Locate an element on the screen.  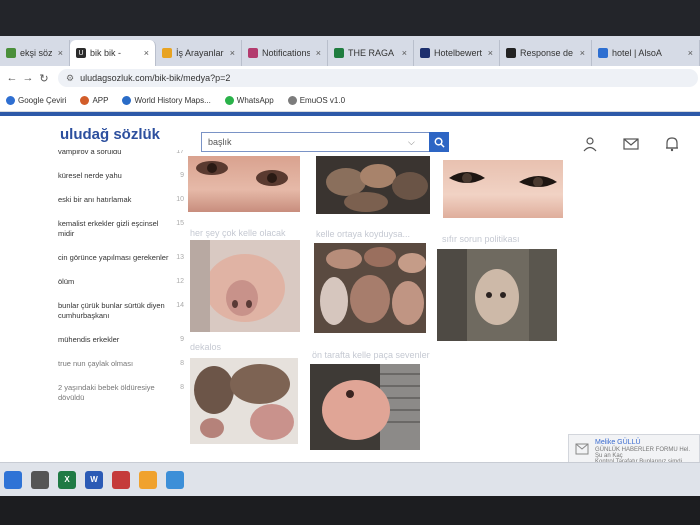
browser-tab: Ubik bik - × is located at coordinates (113, 53).